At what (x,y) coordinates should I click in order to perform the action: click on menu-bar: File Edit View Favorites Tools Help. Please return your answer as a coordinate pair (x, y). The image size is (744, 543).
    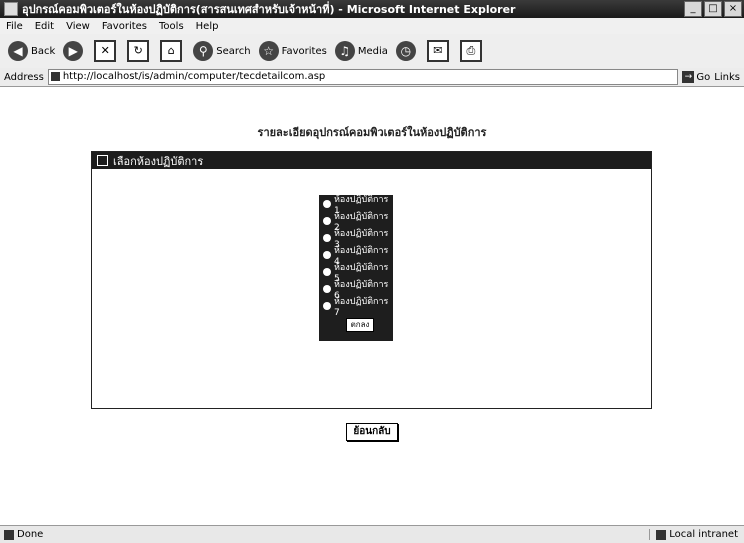
    Looking at the image, I should click on (372, 26).